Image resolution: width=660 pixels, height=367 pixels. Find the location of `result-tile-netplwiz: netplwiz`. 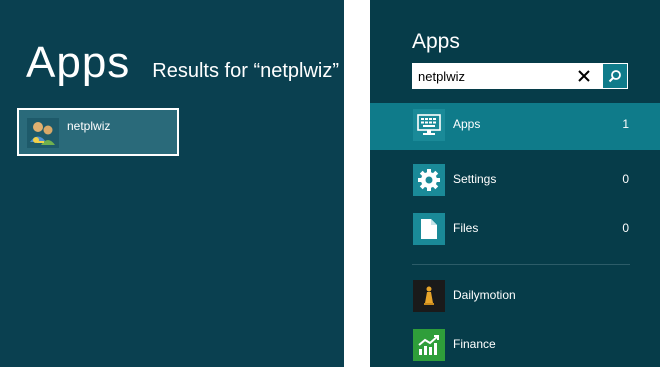

result-tile-netplwiz: netplwiz is located at coordinates (98, 132).